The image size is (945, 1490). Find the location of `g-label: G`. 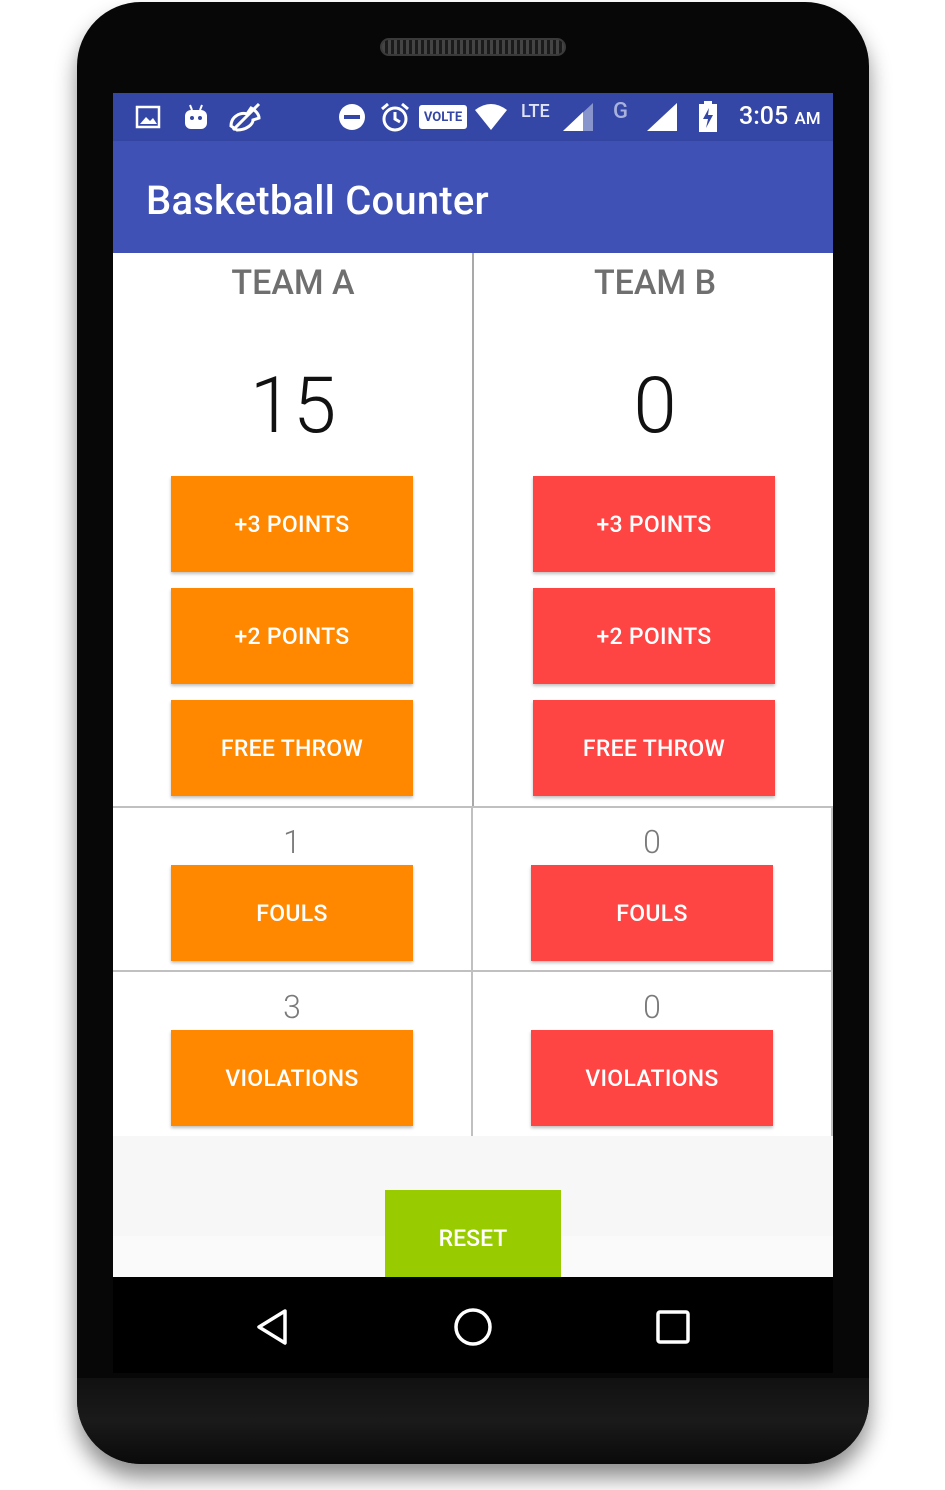

g-label: G is located at coordinates (620, 111).